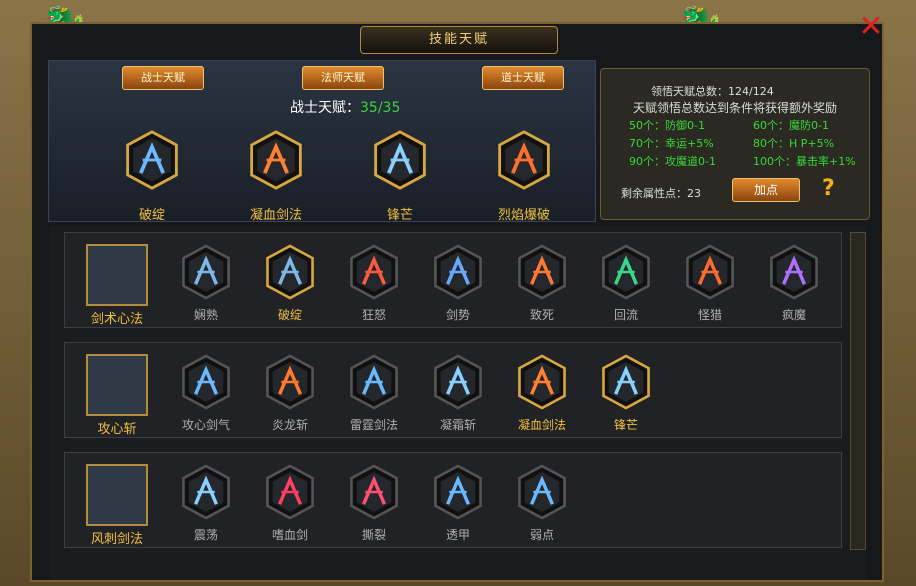 Image resolution: width=916 pixels, height=586 pixels. Describe the element at coordinates (771, 143) in the screenshot. I see `reward-req: 80个：` at that location.